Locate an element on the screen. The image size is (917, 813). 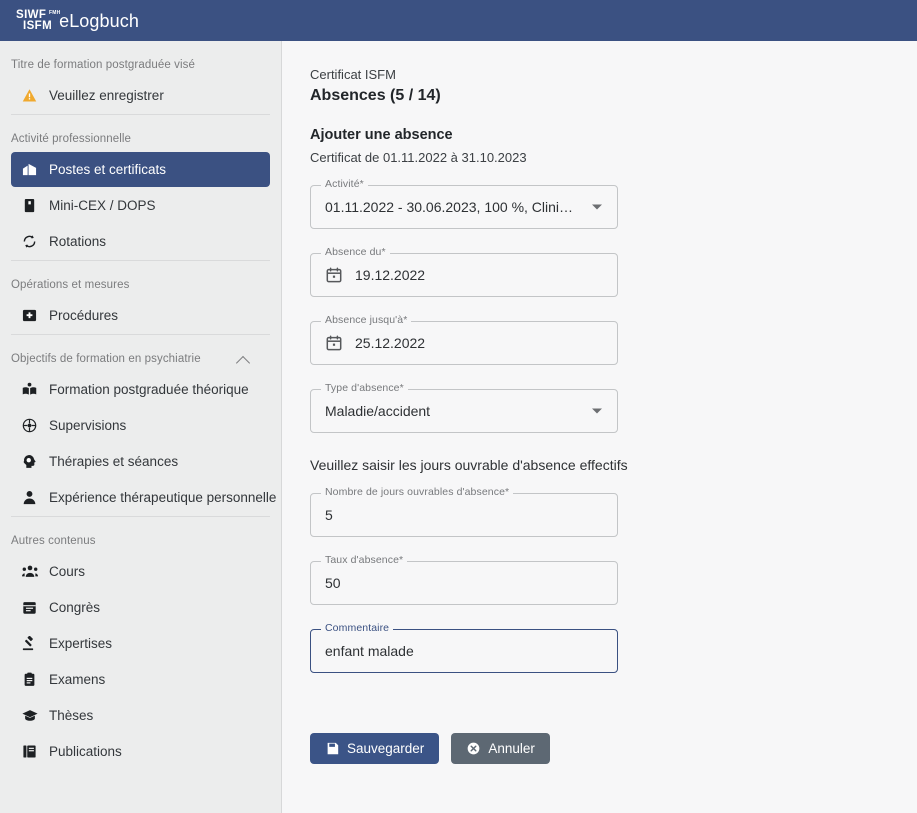
brand-logo: SIWF ISFM FMH eLogbuch is located at coordinates (77, 21).